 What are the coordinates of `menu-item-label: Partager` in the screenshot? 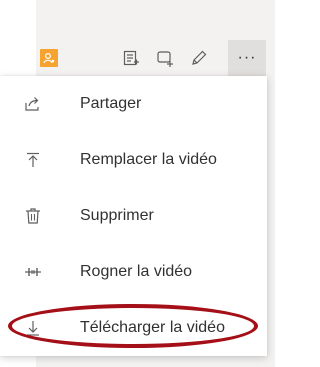 It's located at (111, 103).